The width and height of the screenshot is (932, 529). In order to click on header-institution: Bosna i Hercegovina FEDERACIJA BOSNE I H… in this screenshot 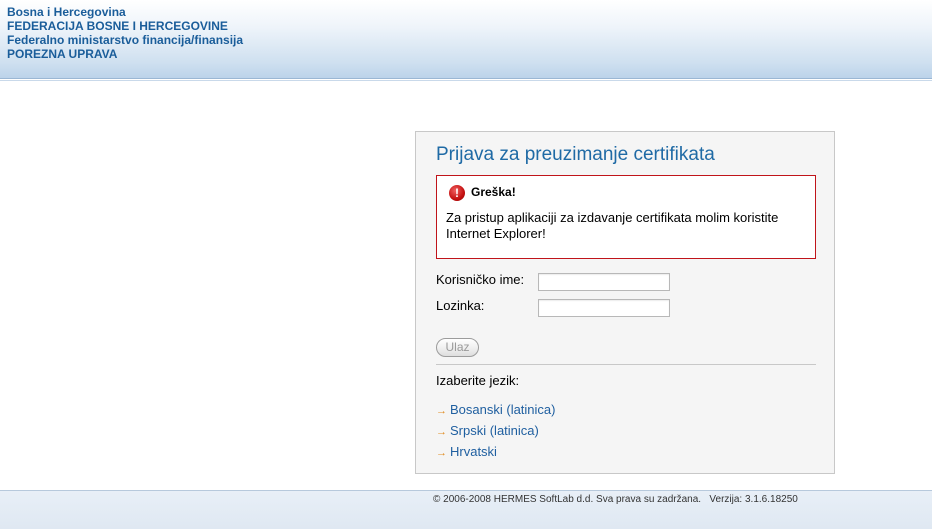, I will do `click(125, 33)`.